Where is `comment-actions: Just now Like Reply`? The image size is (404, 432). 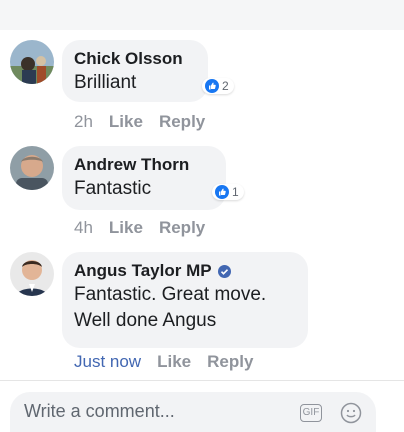
comment-actions: Just now Like Reply is located at coordinates (163, 362).